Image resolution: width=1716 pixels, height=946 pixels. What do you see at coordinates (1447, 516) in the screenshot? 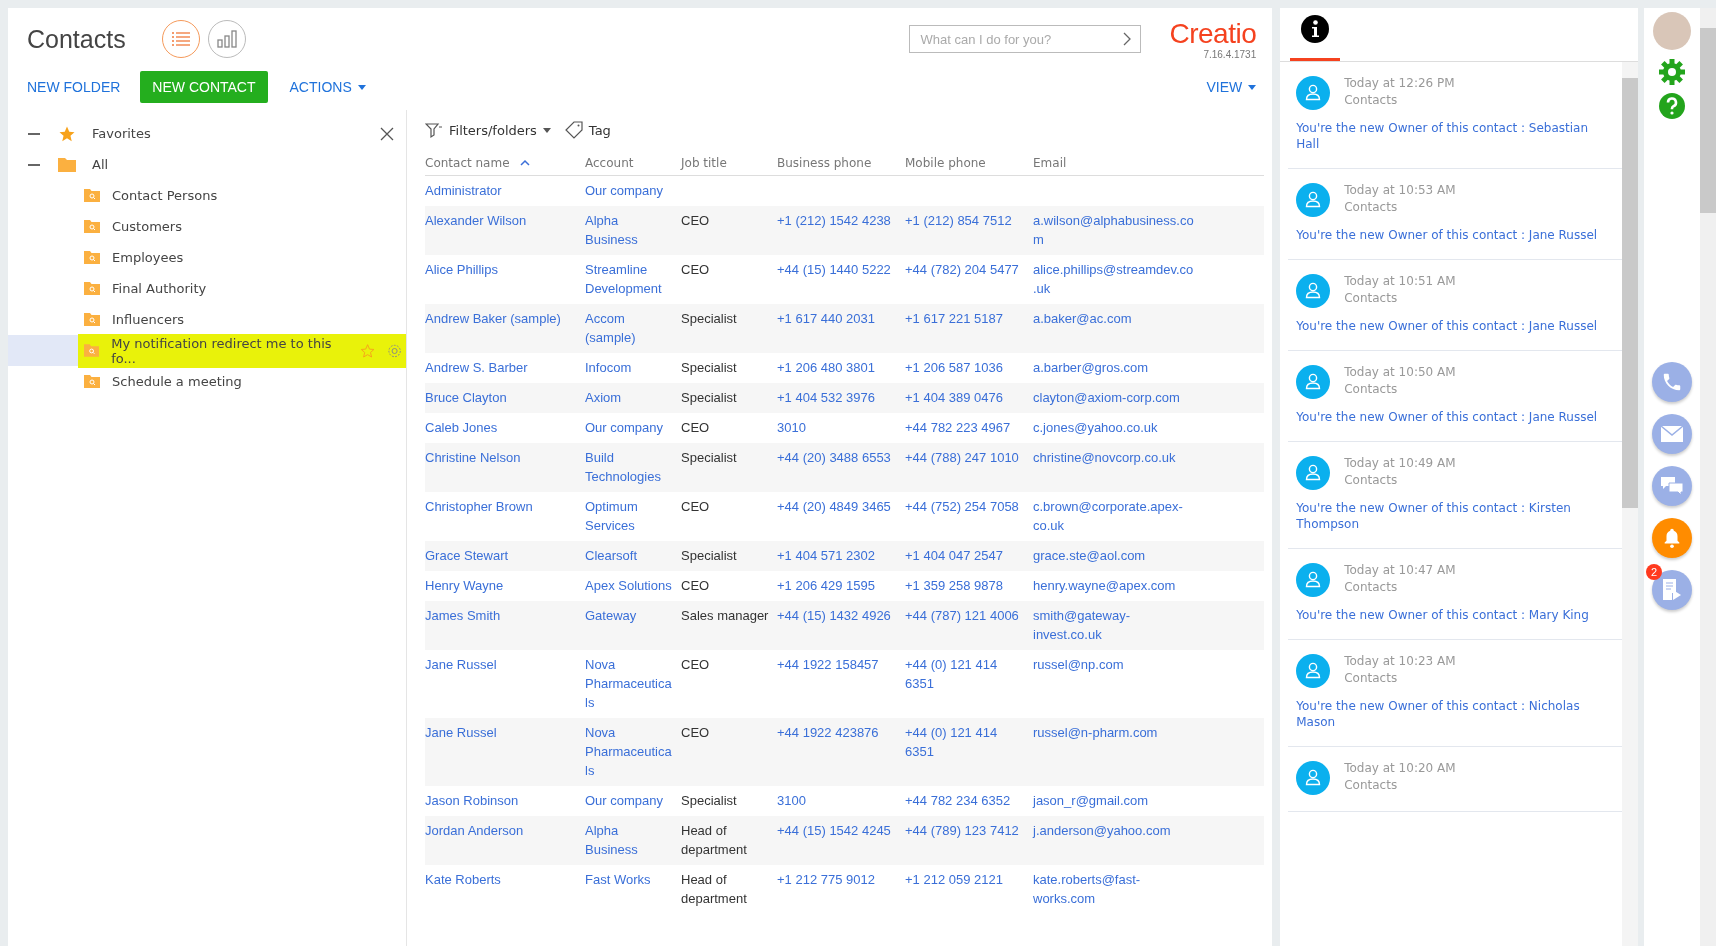
I see `notification-message-link: You're the new Owner of this contact : Kirsten Thompson` at bounding box center [1447, 516].